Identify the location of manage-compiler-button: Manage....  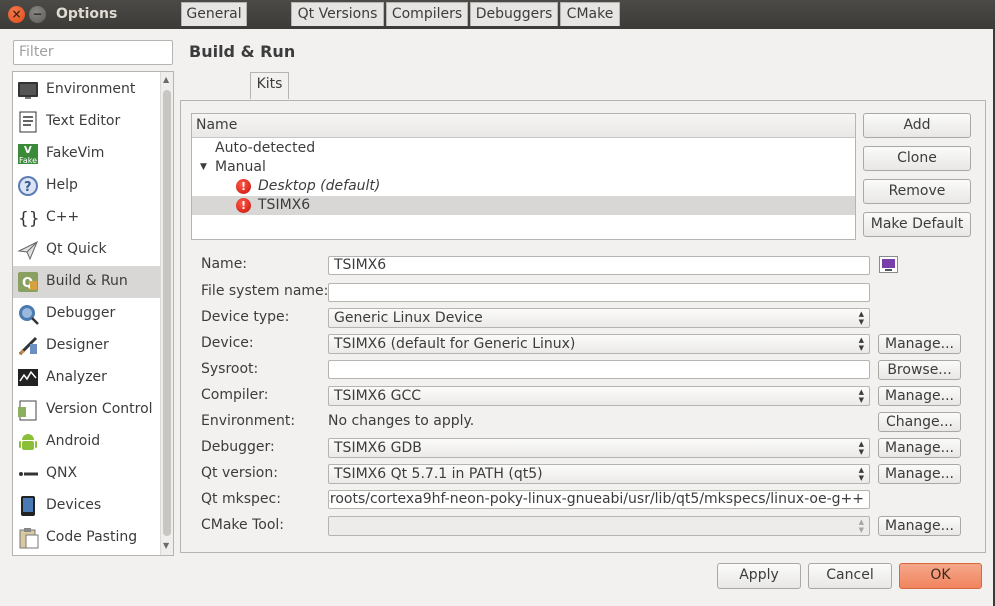
(919, 396).